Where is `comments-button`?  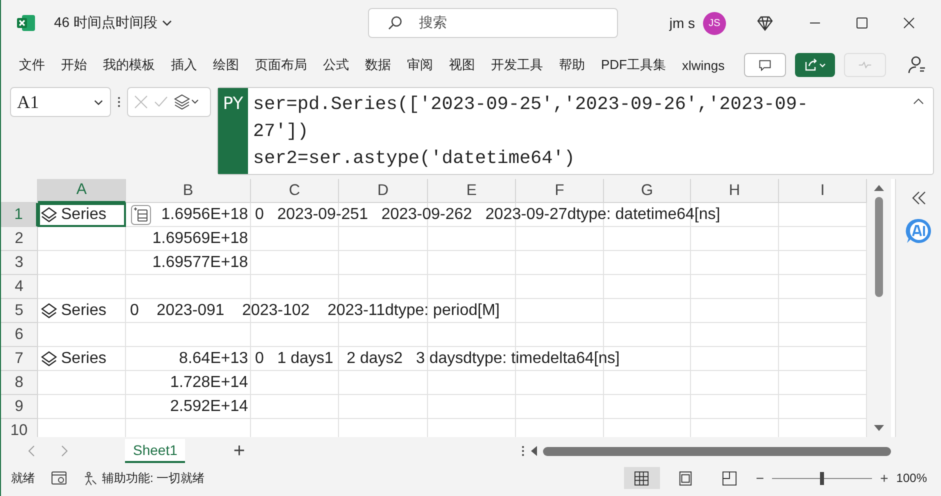 comments-button is located at coordinates (765, 65).